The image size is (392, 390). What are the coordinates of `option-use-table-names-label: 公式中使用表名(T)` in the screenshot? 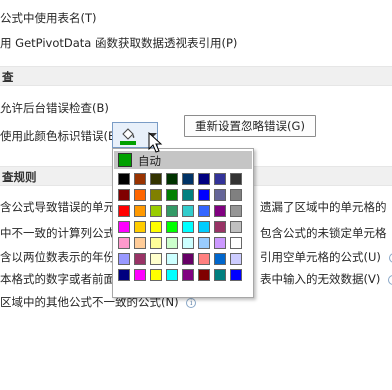 It's located at (48, 18).